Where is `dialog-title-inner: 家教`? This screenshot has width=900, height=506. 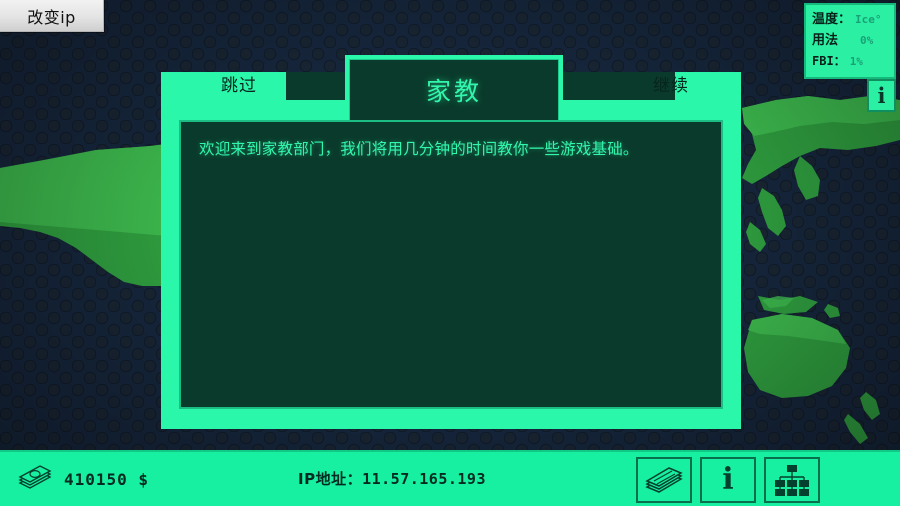
dialog-title-inner: 家教 is located at coordinates (454, 94).